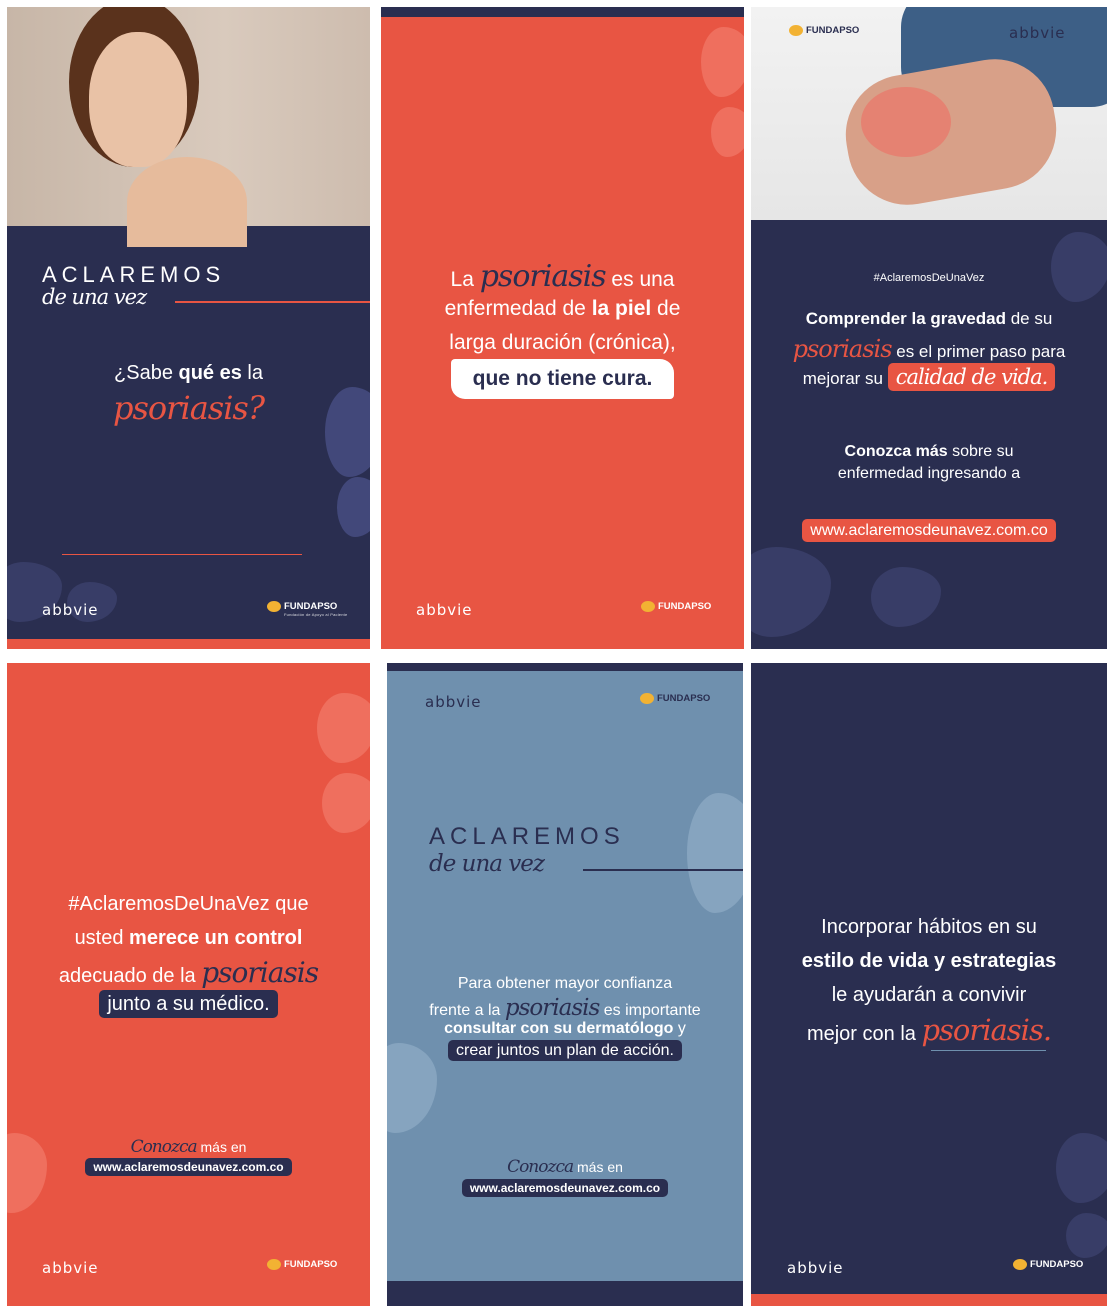  Describe the element at coordinates (929, 995) in the screenshot. I see `line-3: le ayudarán a convivir` at that location.